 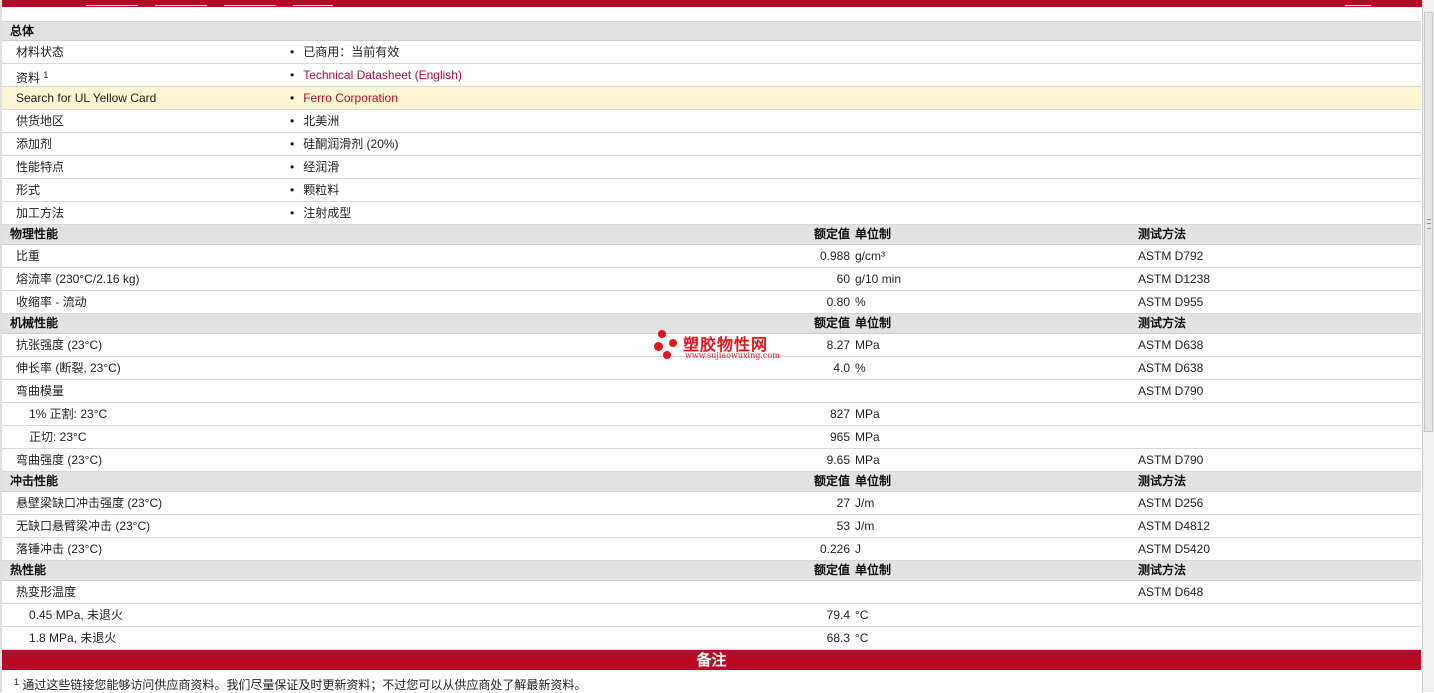 I want to click on property-value: Technical Datasheet (English), so click(x=376, y=75).